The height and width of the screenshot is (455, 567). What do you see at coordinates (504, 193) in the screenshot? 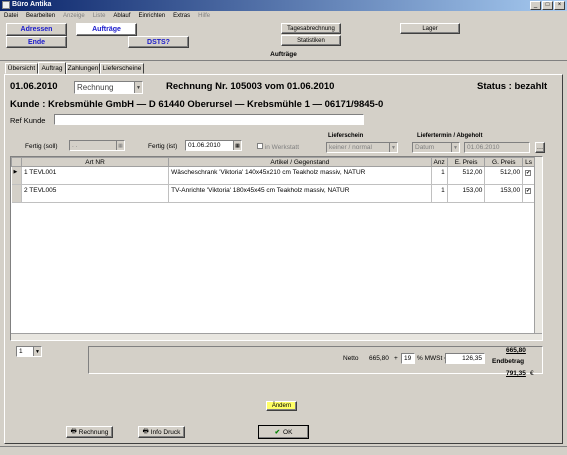
I see `cell-gpreis: 153,00` at bounding box center [504, 193].